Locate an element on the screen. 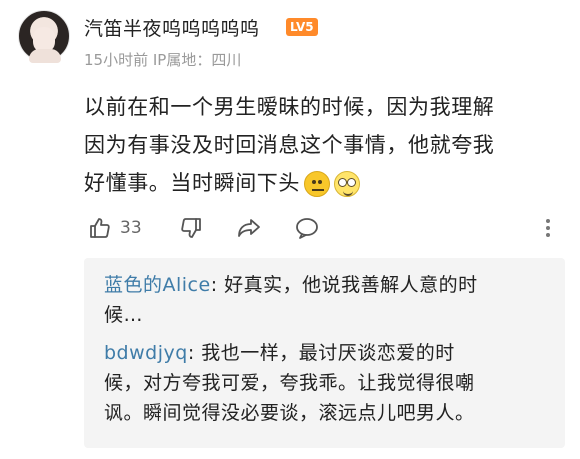 Image resolution: width=580 pixels, height=459 pixels. dislike-button is located at coordinates (191, 228).